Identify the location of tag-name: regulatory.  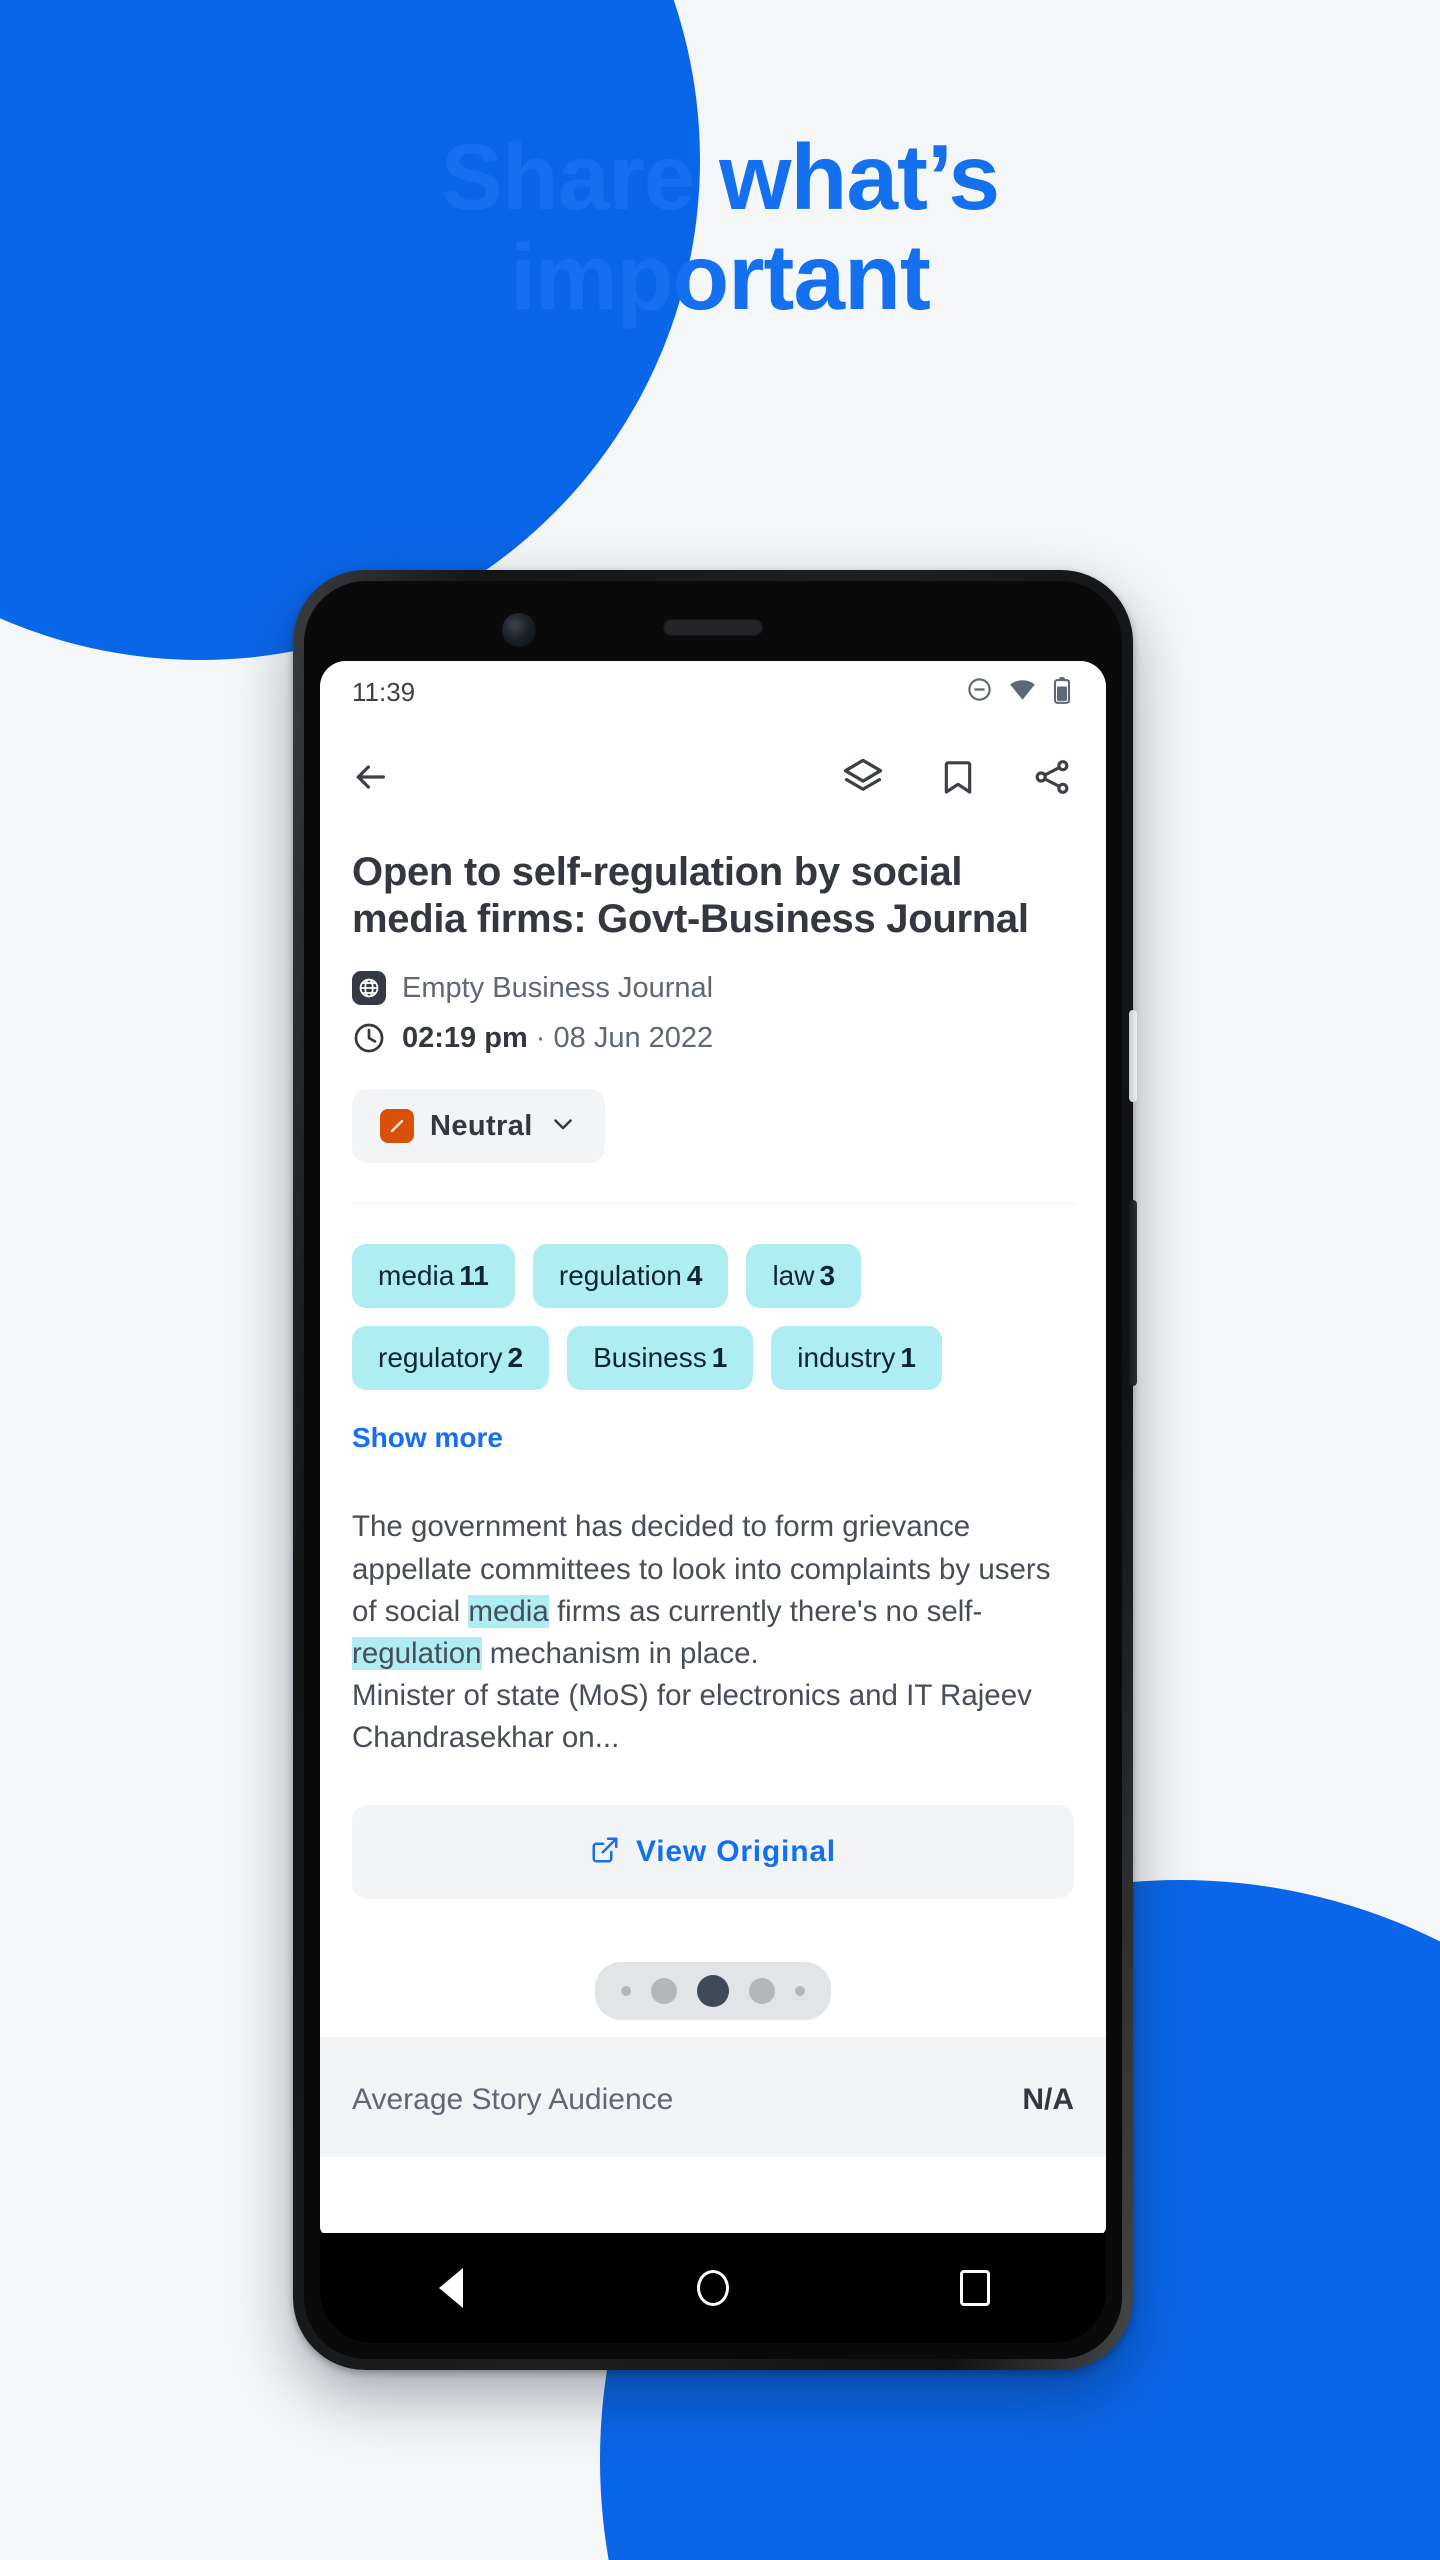
(440, 1358).